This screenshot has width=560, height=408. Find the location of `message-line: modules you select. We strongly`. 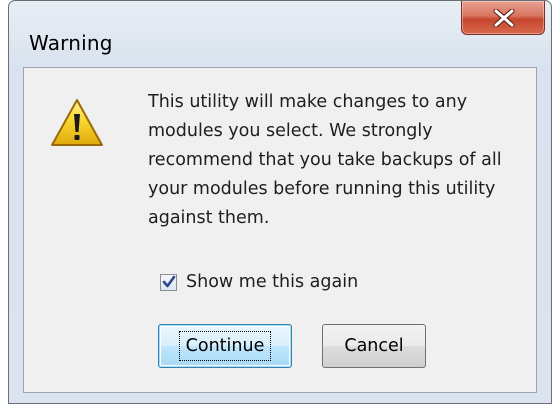

message-line: modules you select. We strongly is located at coordinates (290, 131).